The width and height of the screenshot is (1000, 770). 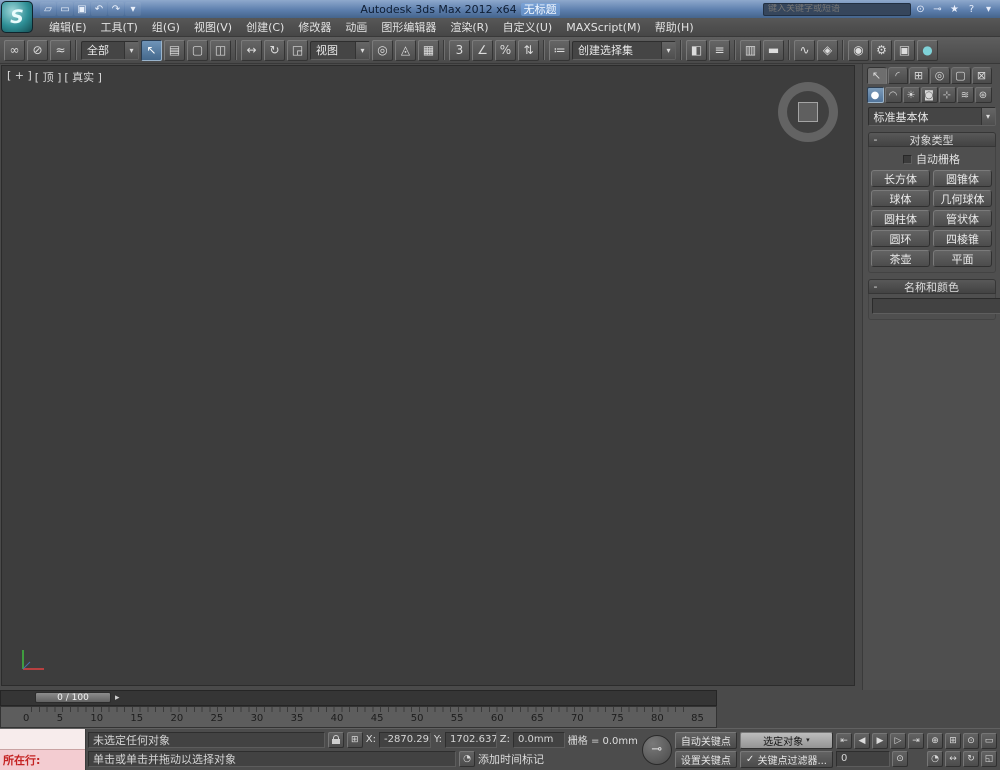 I want to click on unlink-selection-icon: ⊘, so click(x=37, y=50).